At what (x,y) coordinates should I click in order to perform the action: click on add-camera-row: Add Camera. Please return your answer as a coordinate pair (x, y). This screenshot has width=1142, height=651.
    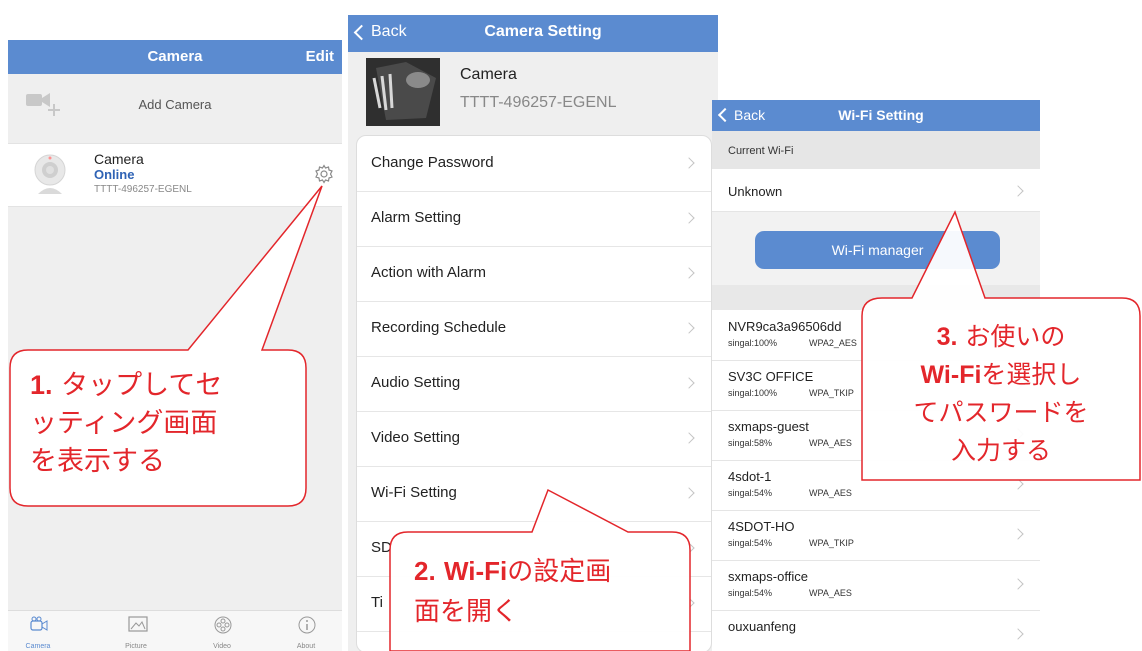
    Looking at the image, I should click on (175, 103).